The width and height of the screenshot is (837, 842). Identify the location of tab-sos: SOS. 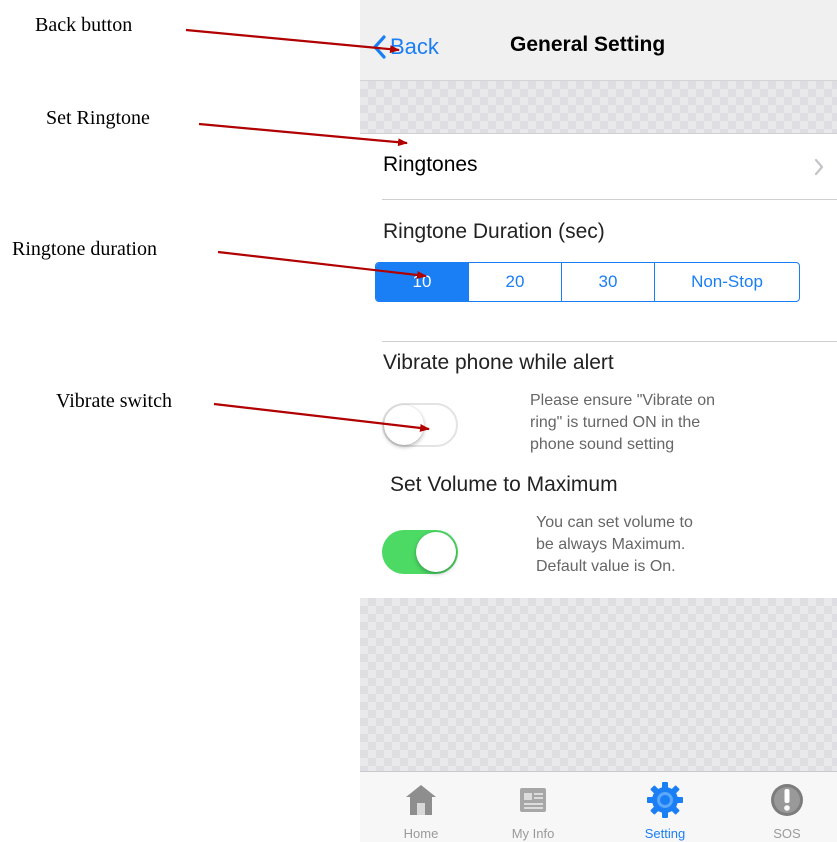
(787, 807).